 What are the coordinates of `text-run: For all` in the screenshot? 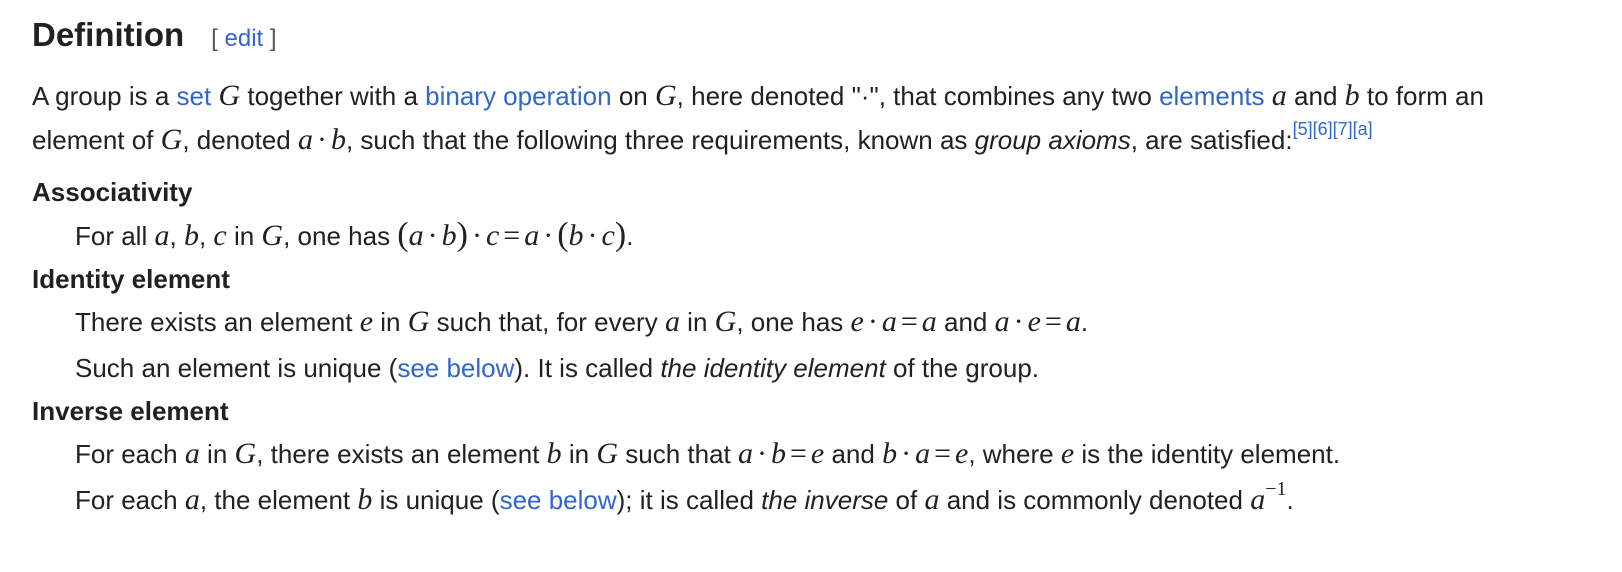 It's located at (115, 236).